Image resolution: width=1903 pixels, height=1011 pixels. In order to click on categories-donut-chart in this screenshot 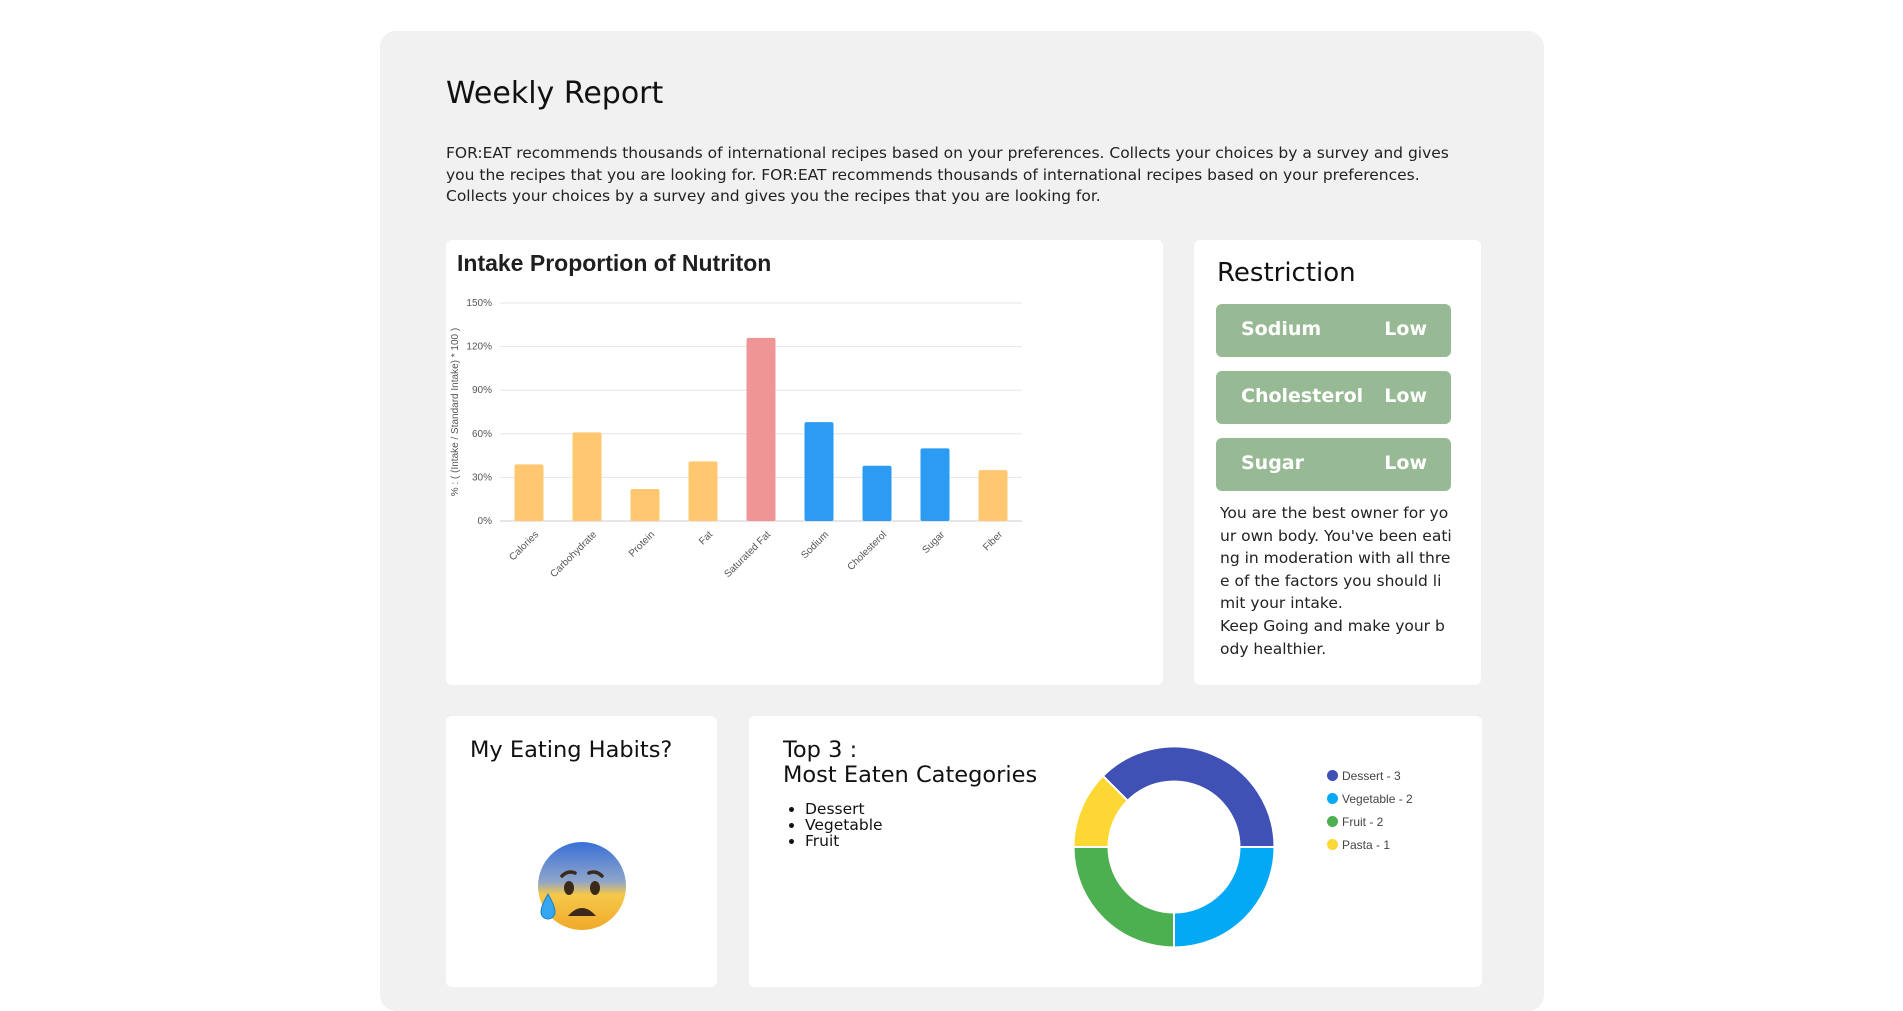, I will do `click(1174, 847)`.